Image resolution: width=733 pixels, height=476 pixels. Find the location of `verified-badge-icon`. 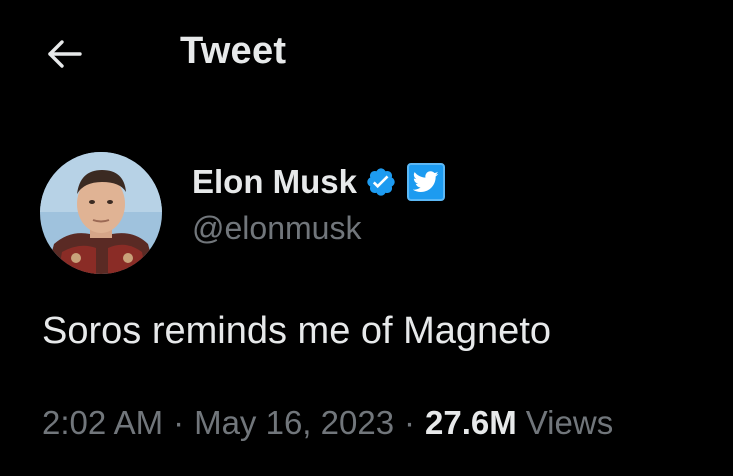

verified-badge-icon is located at coordinates (381, 182).